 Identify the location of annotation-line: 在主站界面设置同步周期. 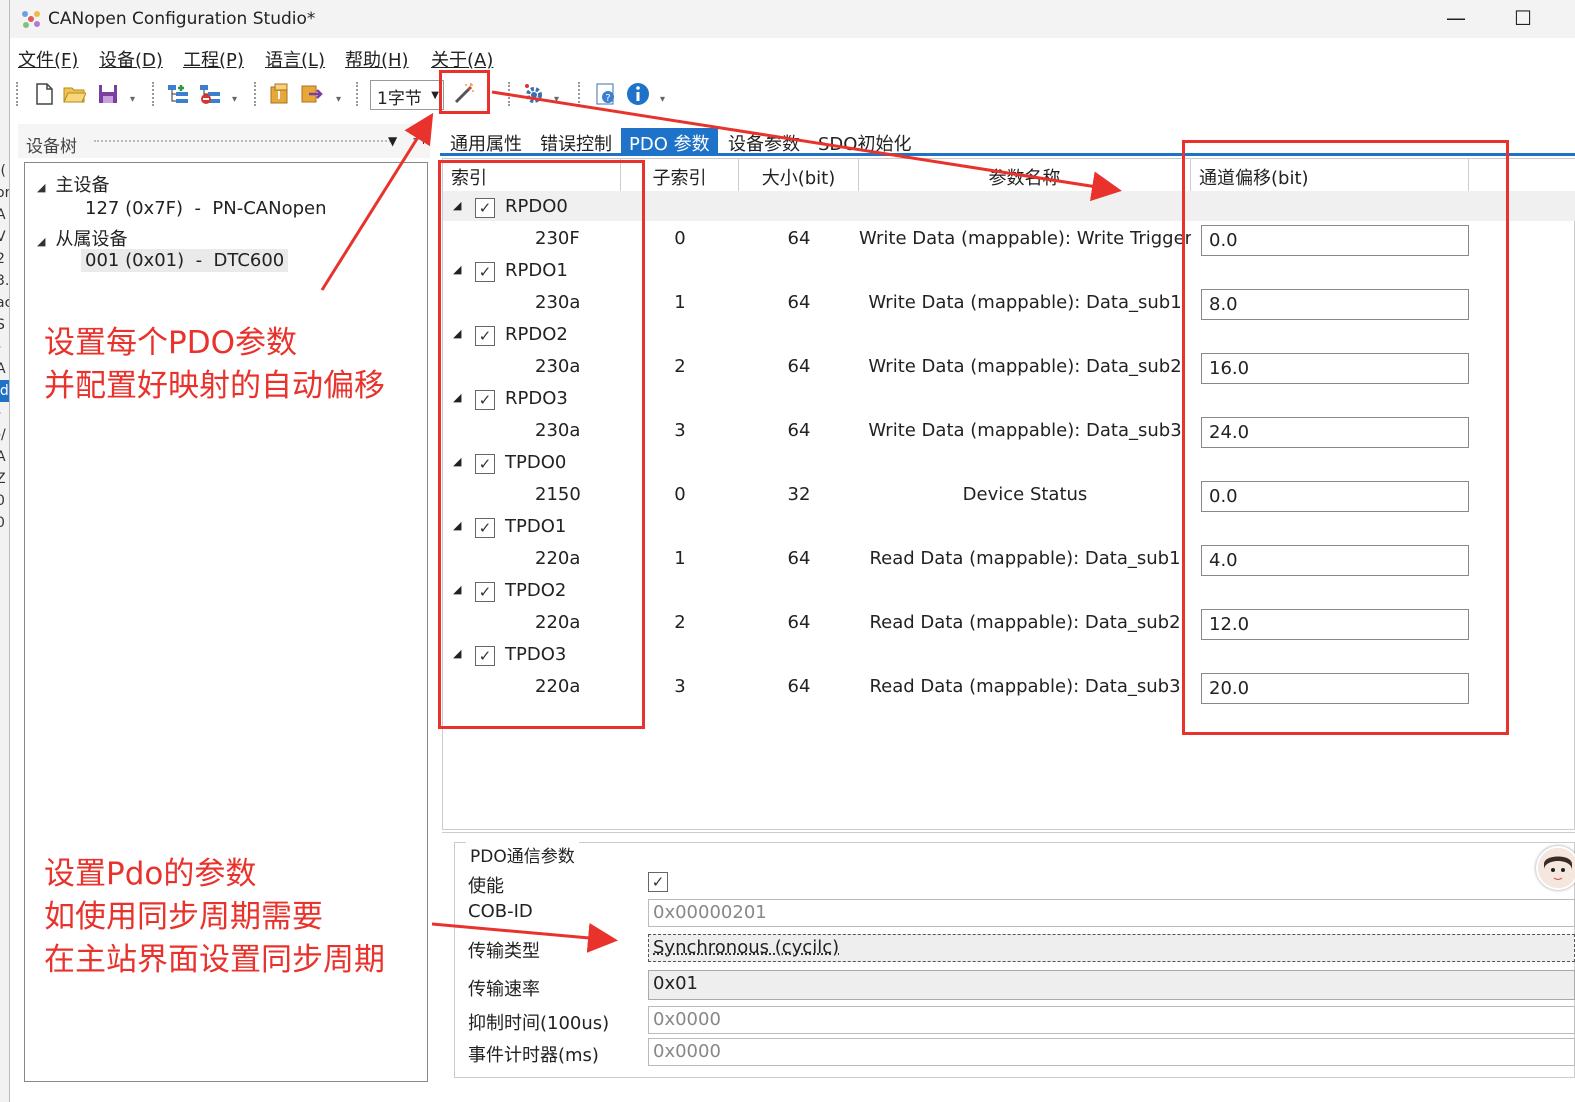
(214, 960).